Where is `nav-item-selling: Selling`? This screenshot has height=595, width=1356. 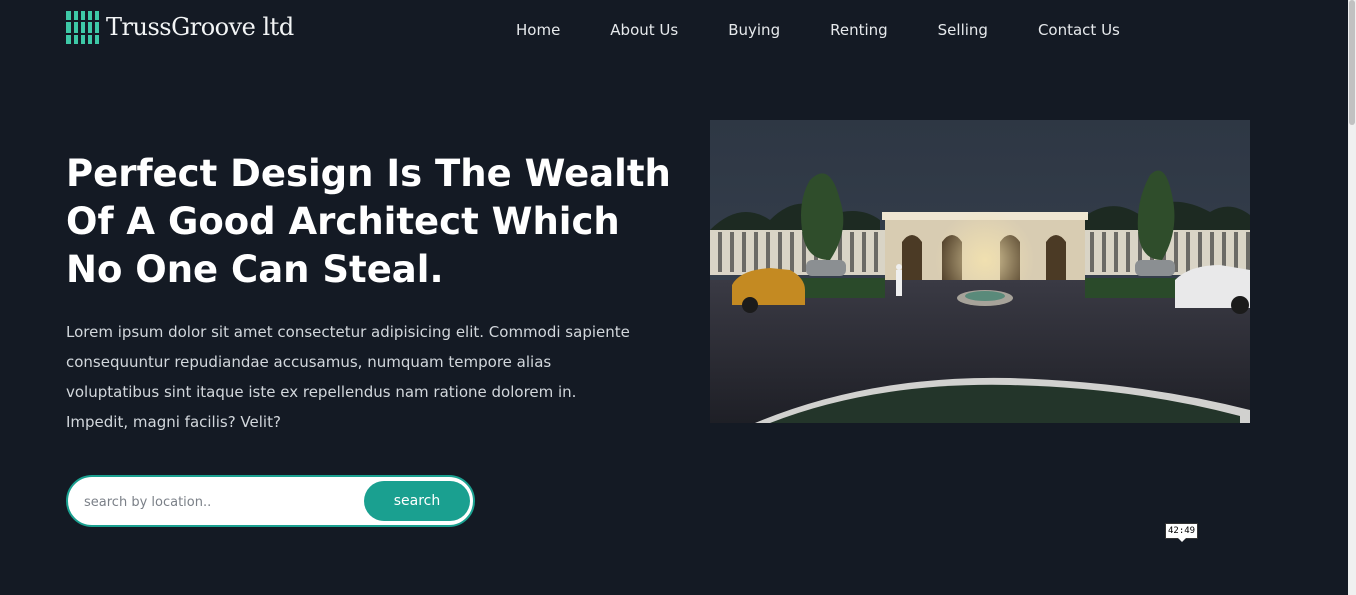
nav-item-selling: Selling is located at coordinates (963, 30).